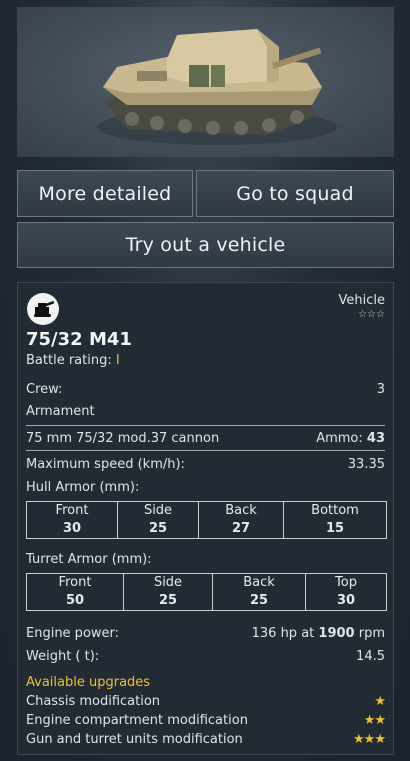 This screenshot has height=761, width=410. Describe the element at coordinates (369, 739) in the screenshot. I see `upgrade-gun-stars: ★★★` at that location.